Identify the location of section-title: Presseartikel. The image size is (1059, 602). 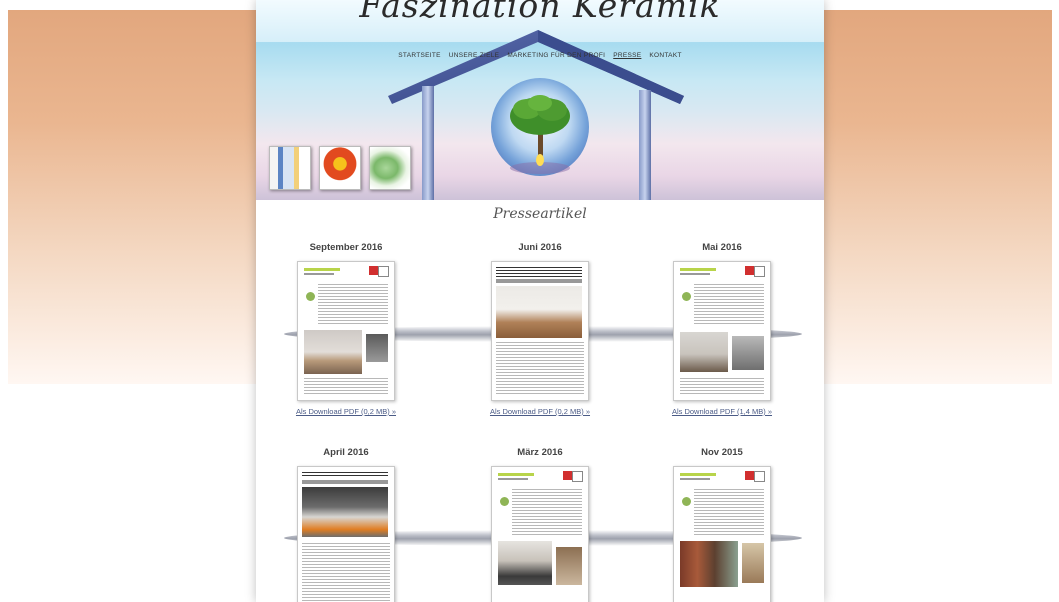
(540, 214).